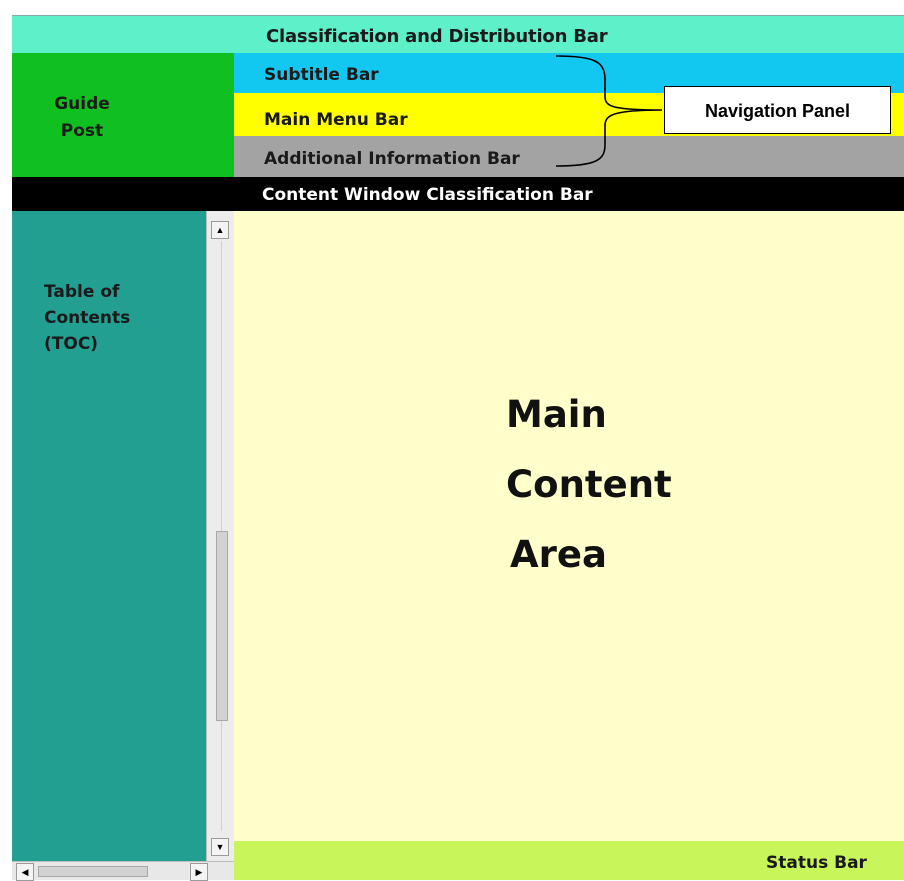 The height and width of the screenshot is (881, 904). What do you see at coordinates (569, 860) in the screenshot?
I see `status-bar: Status Bar` at bounding box center [569, 860].